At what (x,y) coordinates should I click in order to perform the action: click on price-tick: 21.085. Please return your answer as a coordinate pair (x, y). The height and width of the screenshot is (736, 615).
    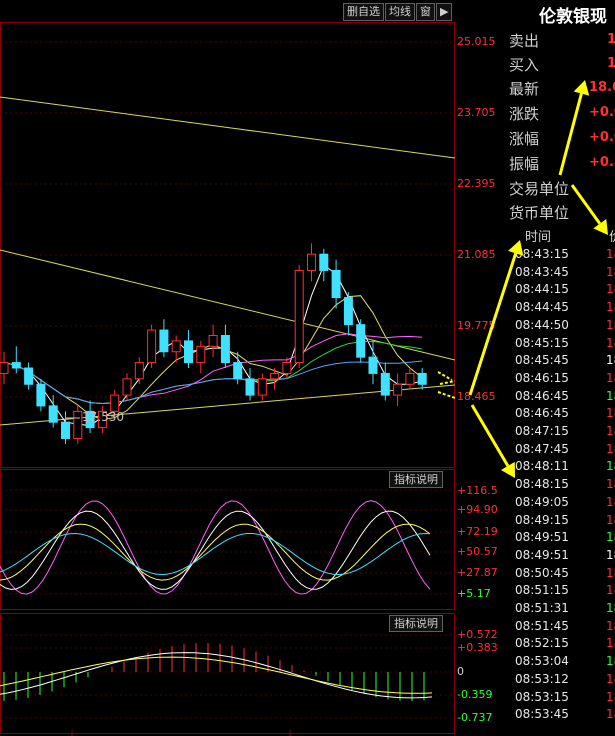
    Looking at the image, I should click on (476, 254).